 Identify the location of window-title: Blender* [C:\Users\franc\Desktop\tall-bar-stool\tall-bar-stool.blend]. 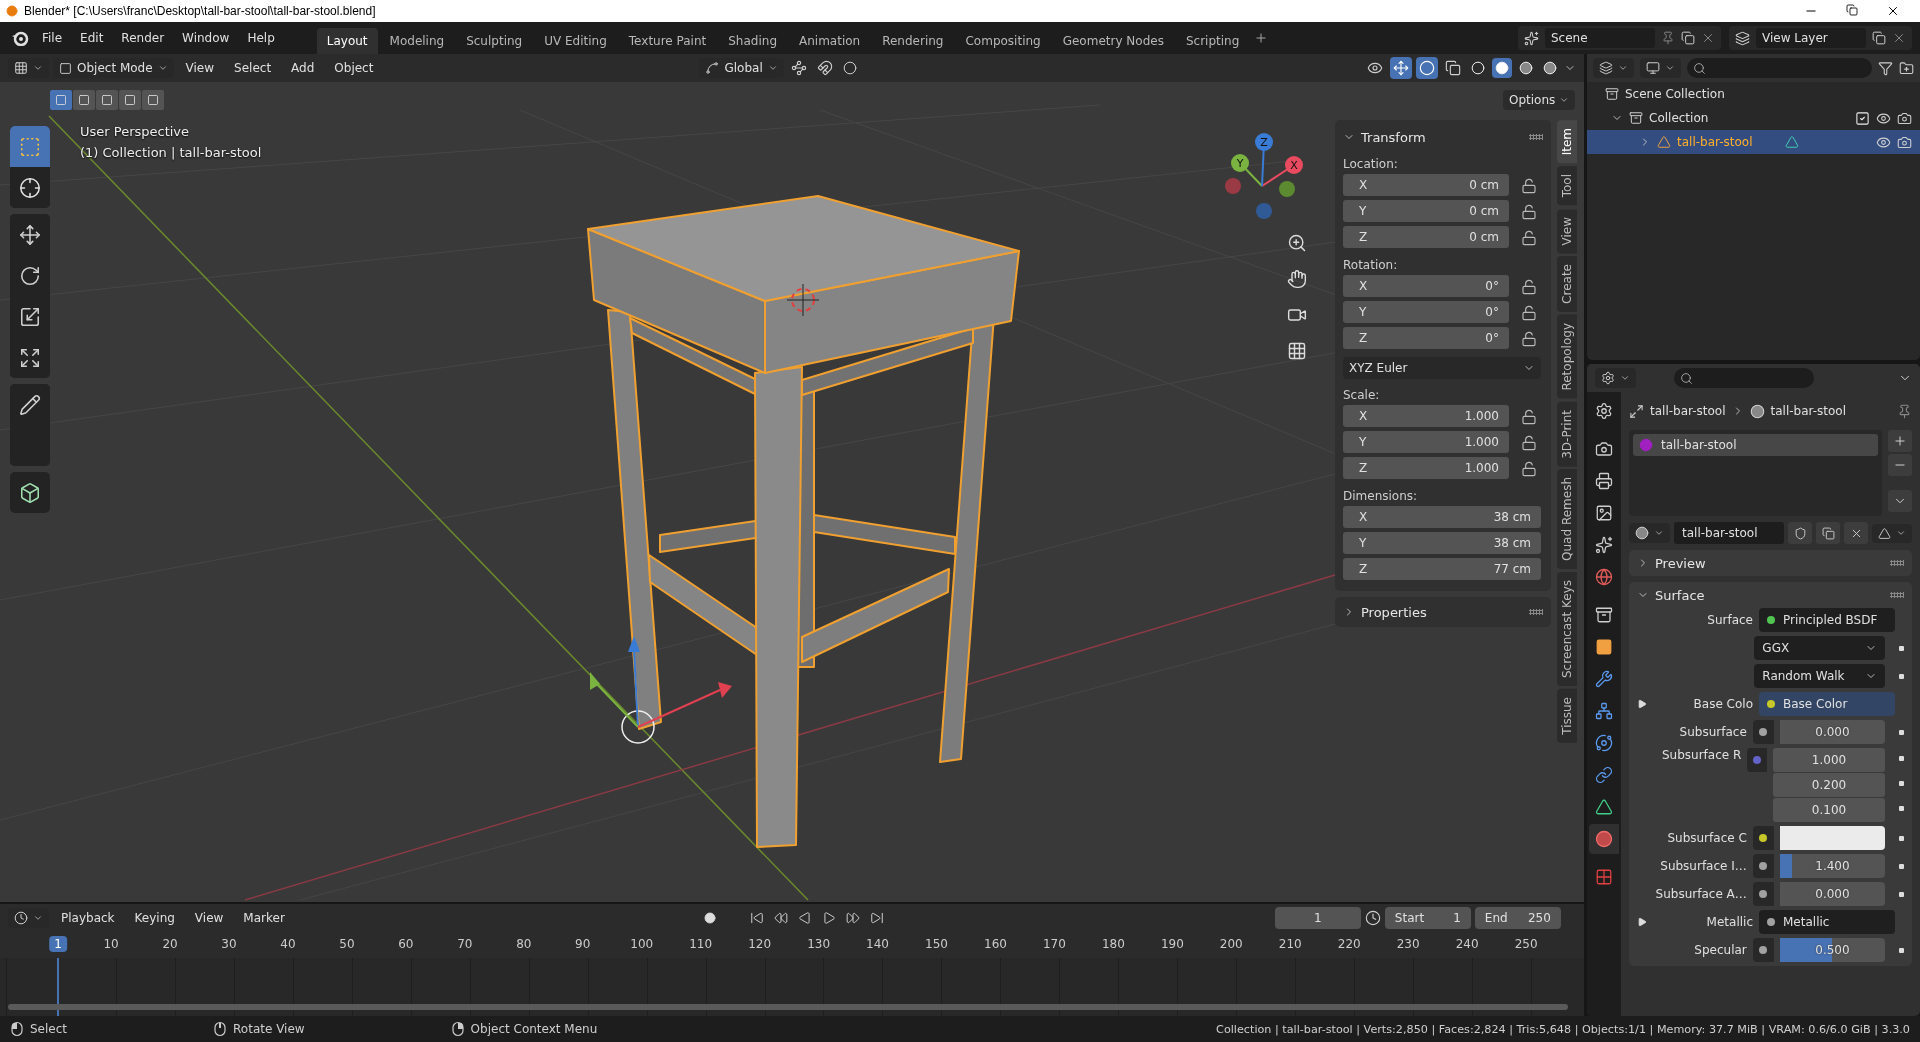
(200, 11).